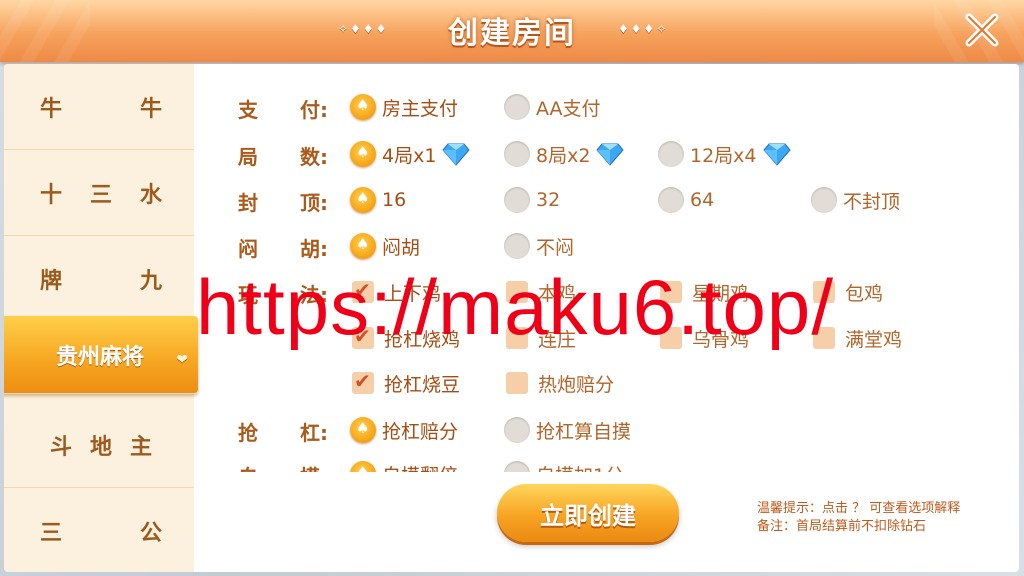 This screenshot has width=1024, height=576. I want to click on label-char: 局, so click(248, 157).